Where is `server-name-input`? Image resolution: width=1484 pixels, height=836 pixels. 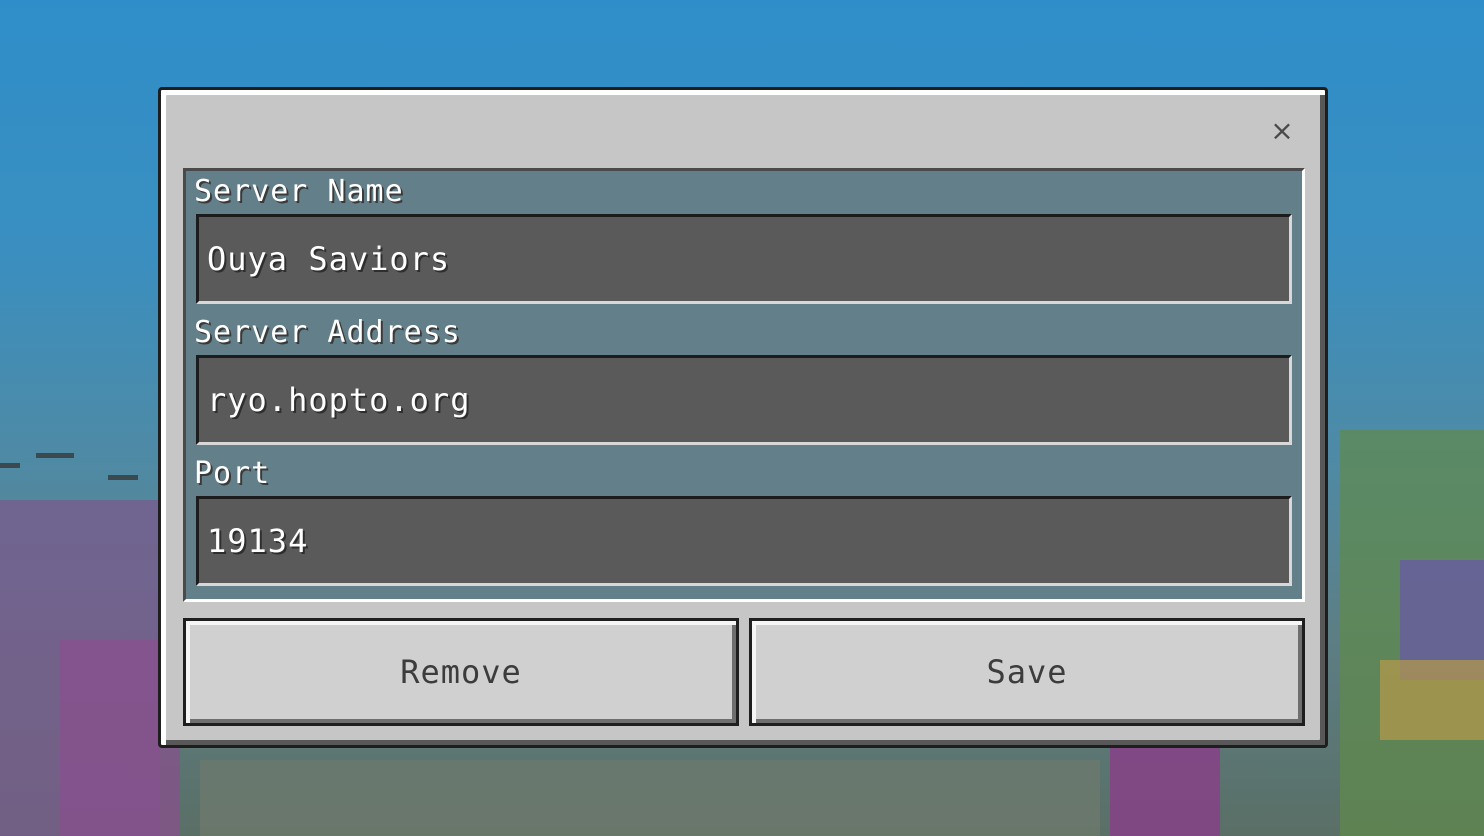 server-name-input is located at coordinates (744, 259).